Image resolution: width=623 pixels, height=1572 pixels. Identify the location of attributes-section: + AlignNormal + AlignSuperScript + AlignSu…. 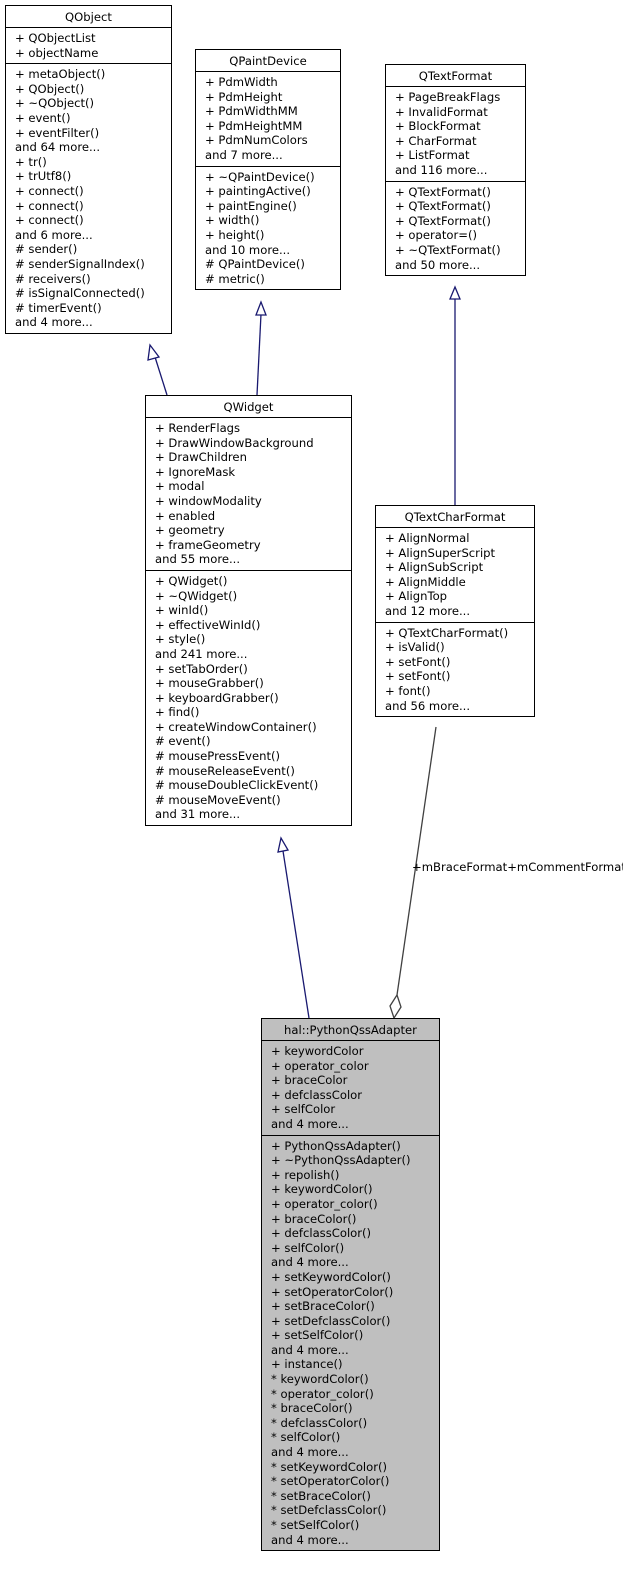
(455, 575).